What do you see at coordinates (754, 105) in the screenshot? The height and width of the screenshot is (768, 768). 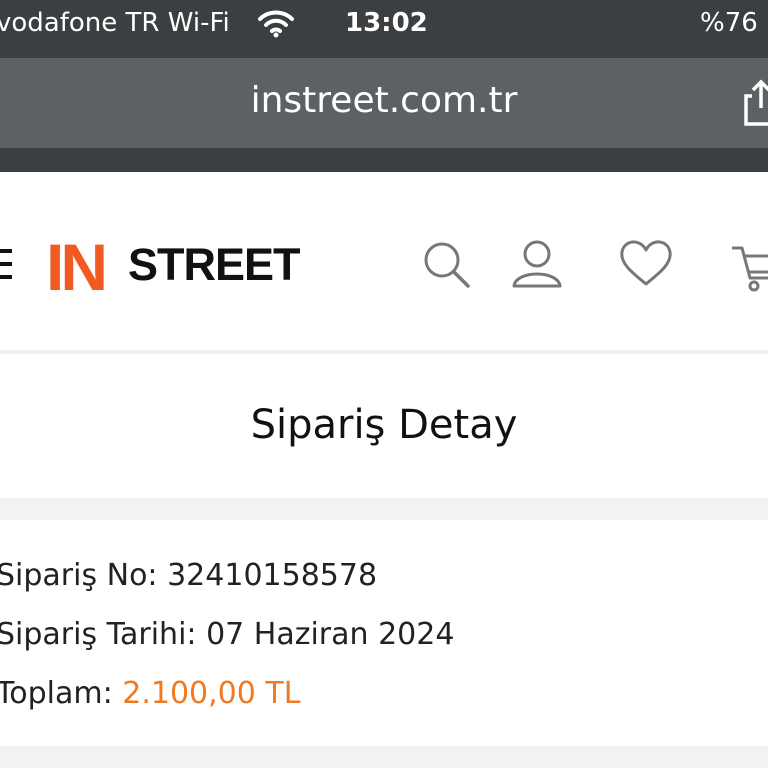 I see `share-icon` at bounding box center [754, 105].